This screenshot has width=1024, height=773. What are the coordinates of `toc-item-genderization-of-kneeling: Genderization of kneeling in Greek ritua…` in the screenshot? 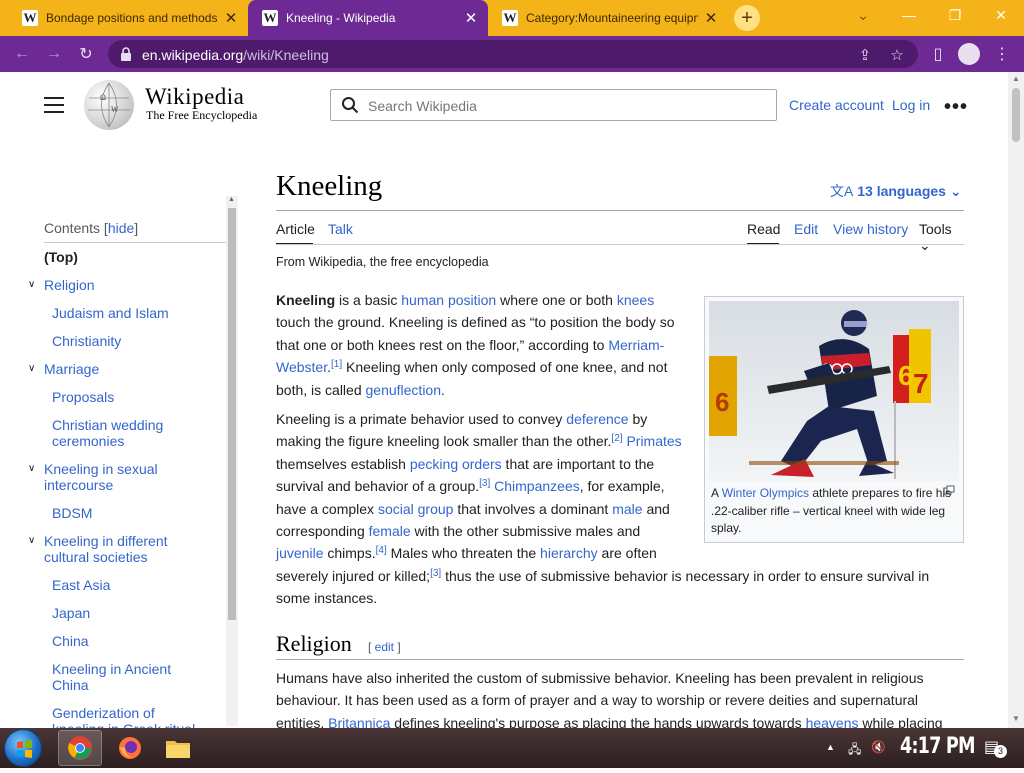 It's located at (127, 716).